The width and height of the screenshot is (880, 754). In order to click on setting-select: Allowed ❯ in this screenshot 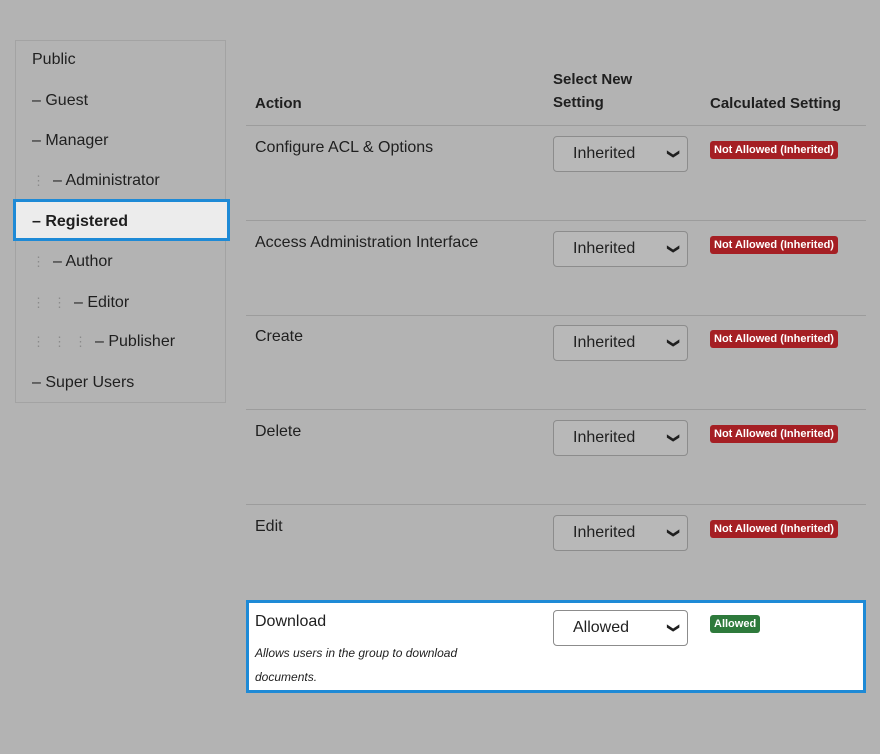, I will do `click(620, 628)`.